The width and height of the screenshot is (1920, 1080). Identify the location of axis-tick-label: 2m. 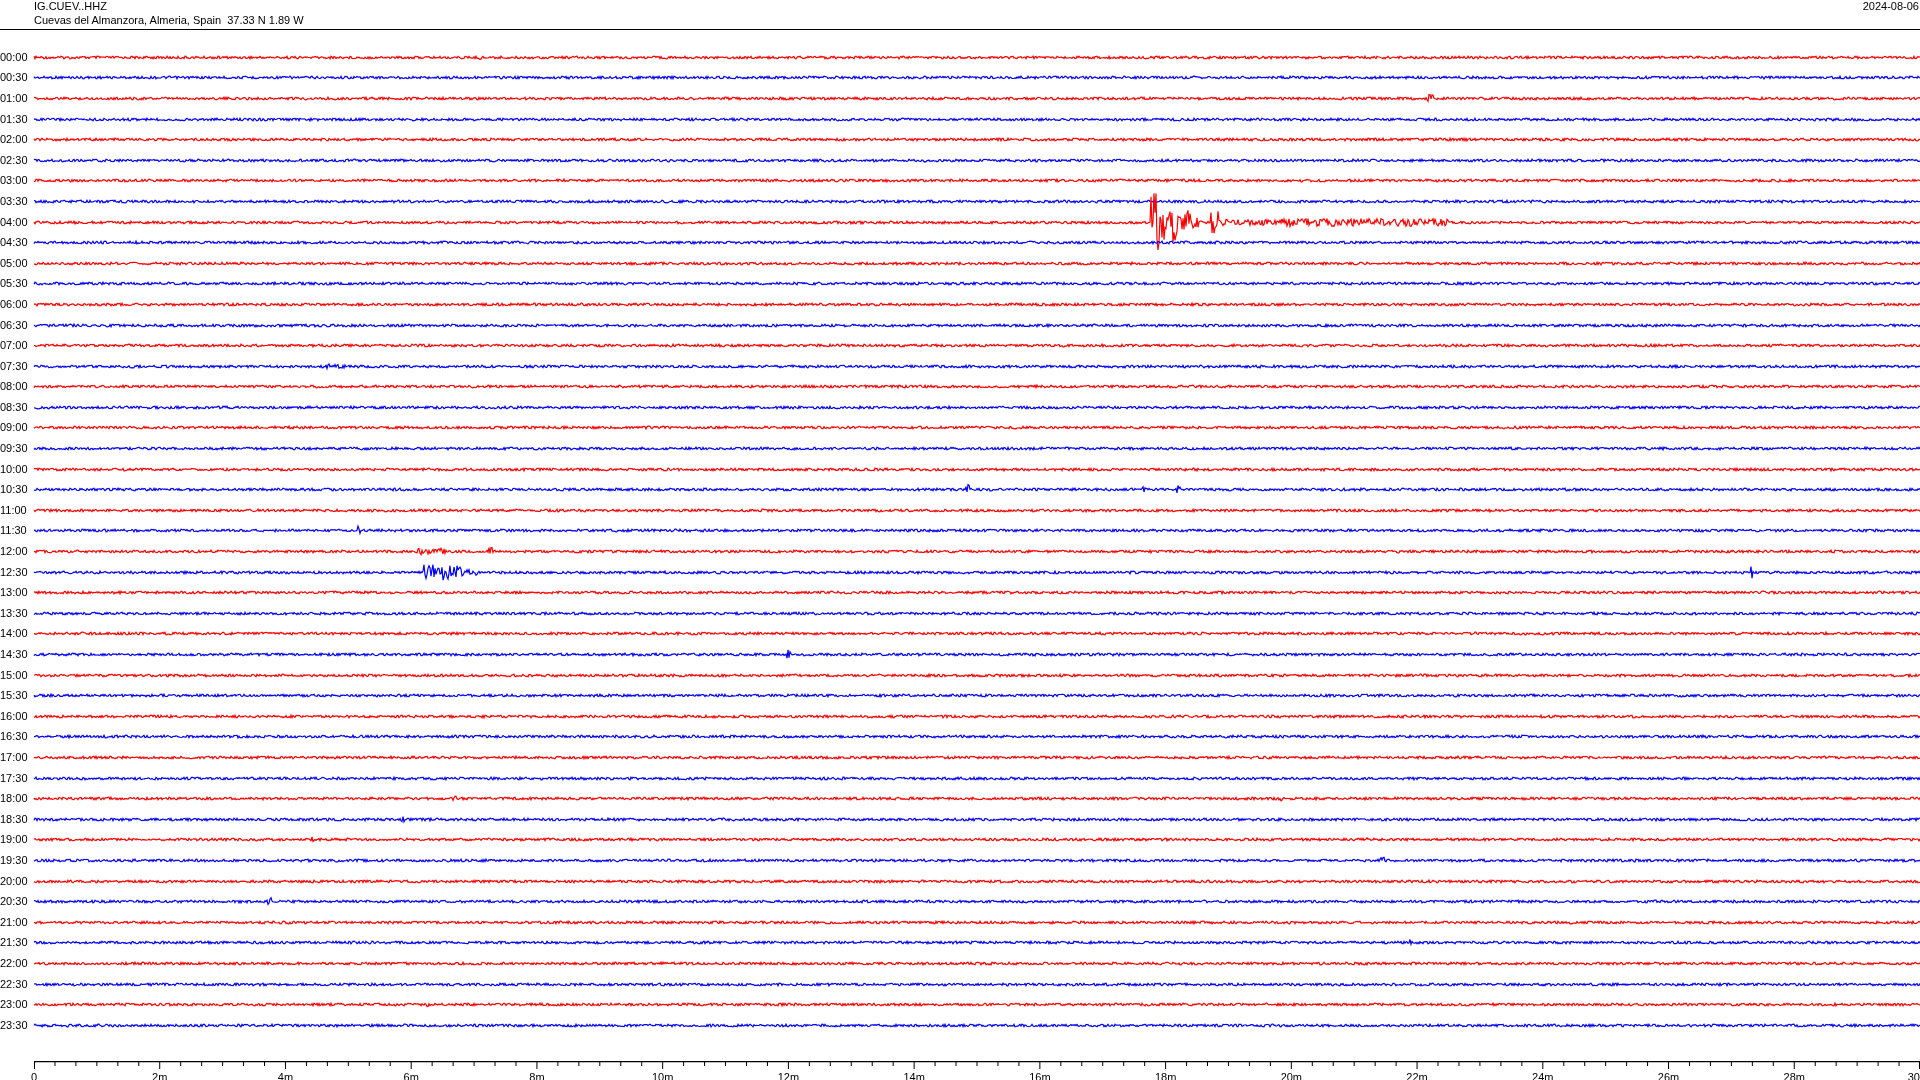
(160, 1075).